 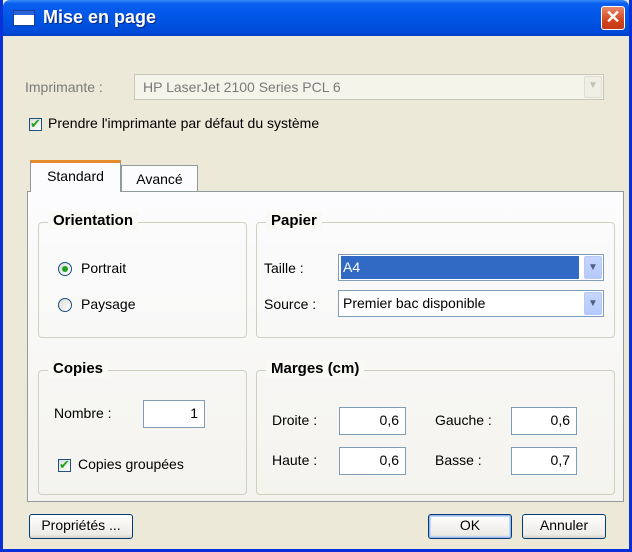 What do you see at coordinates (544, 421) in the screenshot?
I see `margin-left-input: 0,6` at bounding box center [544, 421].